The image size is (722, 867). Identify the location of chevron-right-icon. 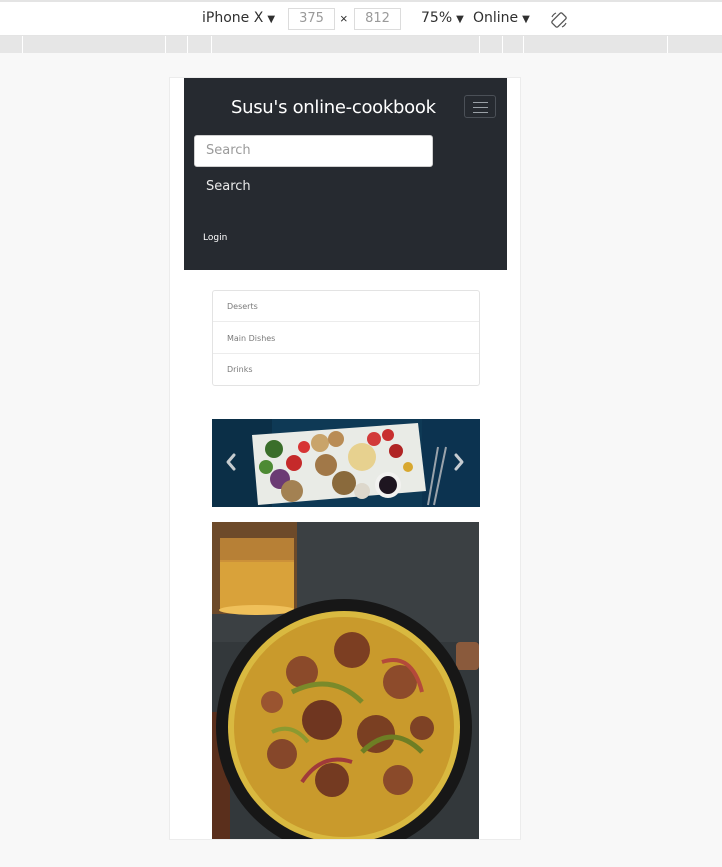
(459, 462).